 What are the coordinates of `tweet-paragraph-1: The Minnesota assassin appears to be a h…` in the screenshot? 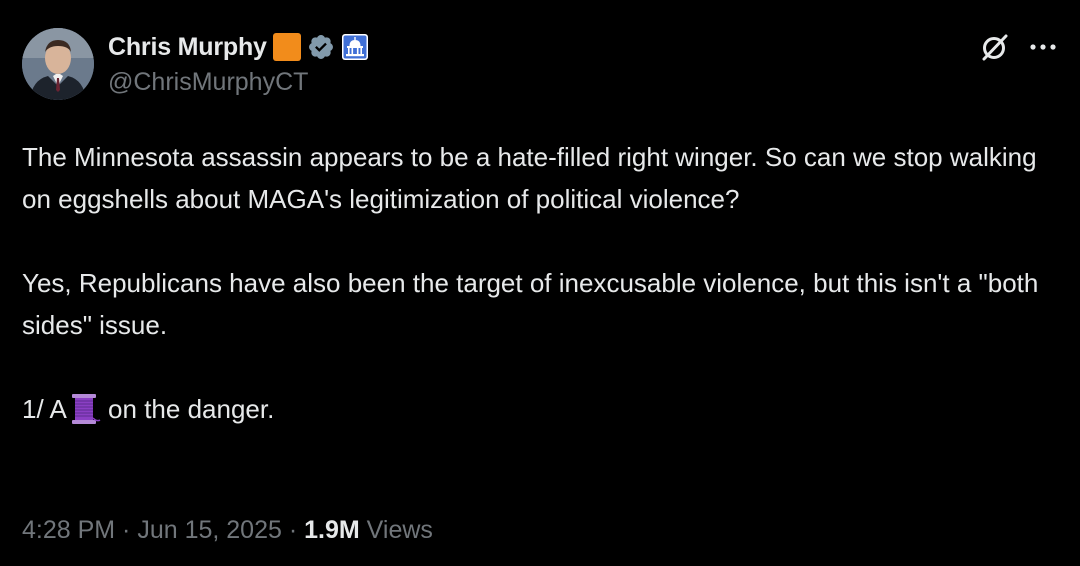 It's located at (529, 178).